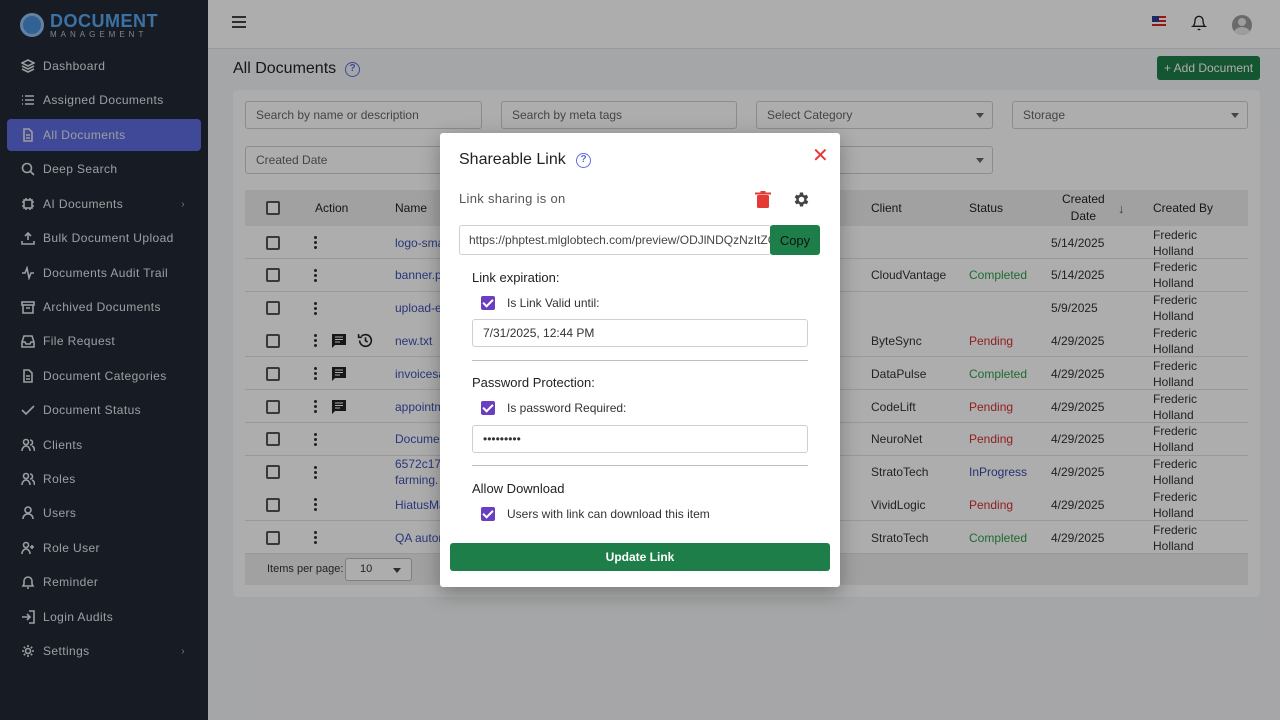 This screenshot has width=1280, height=720. Describe the element at coordinates (488, 303) in the screenshot. I see `link-valid-checkbox` at that location.